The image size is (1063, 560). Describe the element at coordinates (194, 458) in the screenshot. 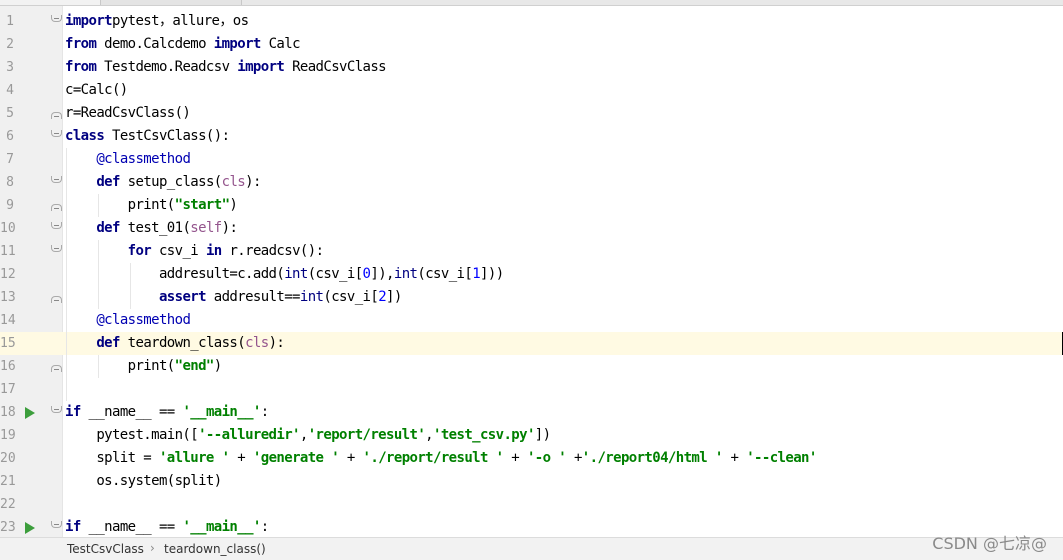

I see `code-token: 'allure '` at that location.